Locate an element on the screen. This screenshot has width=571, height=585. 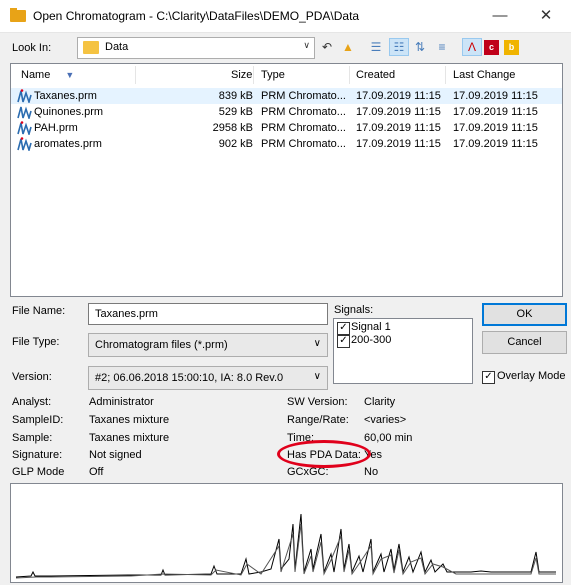
signals-label: Signals: is located at coordinates (354, 310).